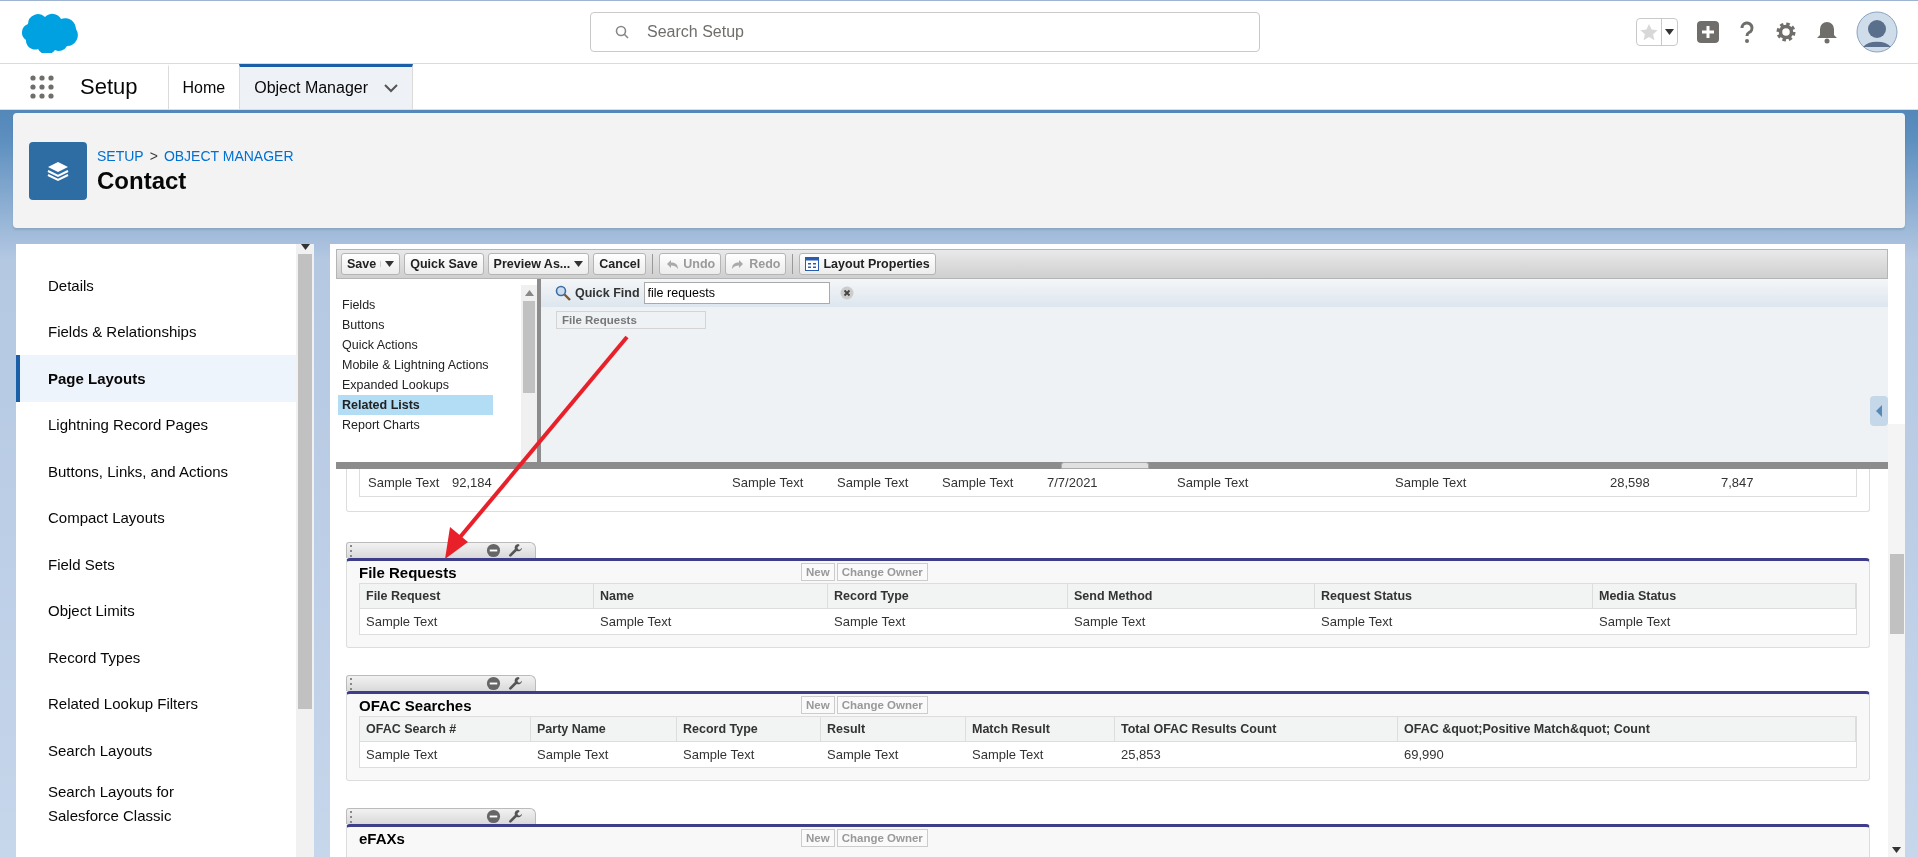  Describe the element at coordinates (1073, 482) in the screenshot. I see `table-cell-text: 7/7/2021` at that location.